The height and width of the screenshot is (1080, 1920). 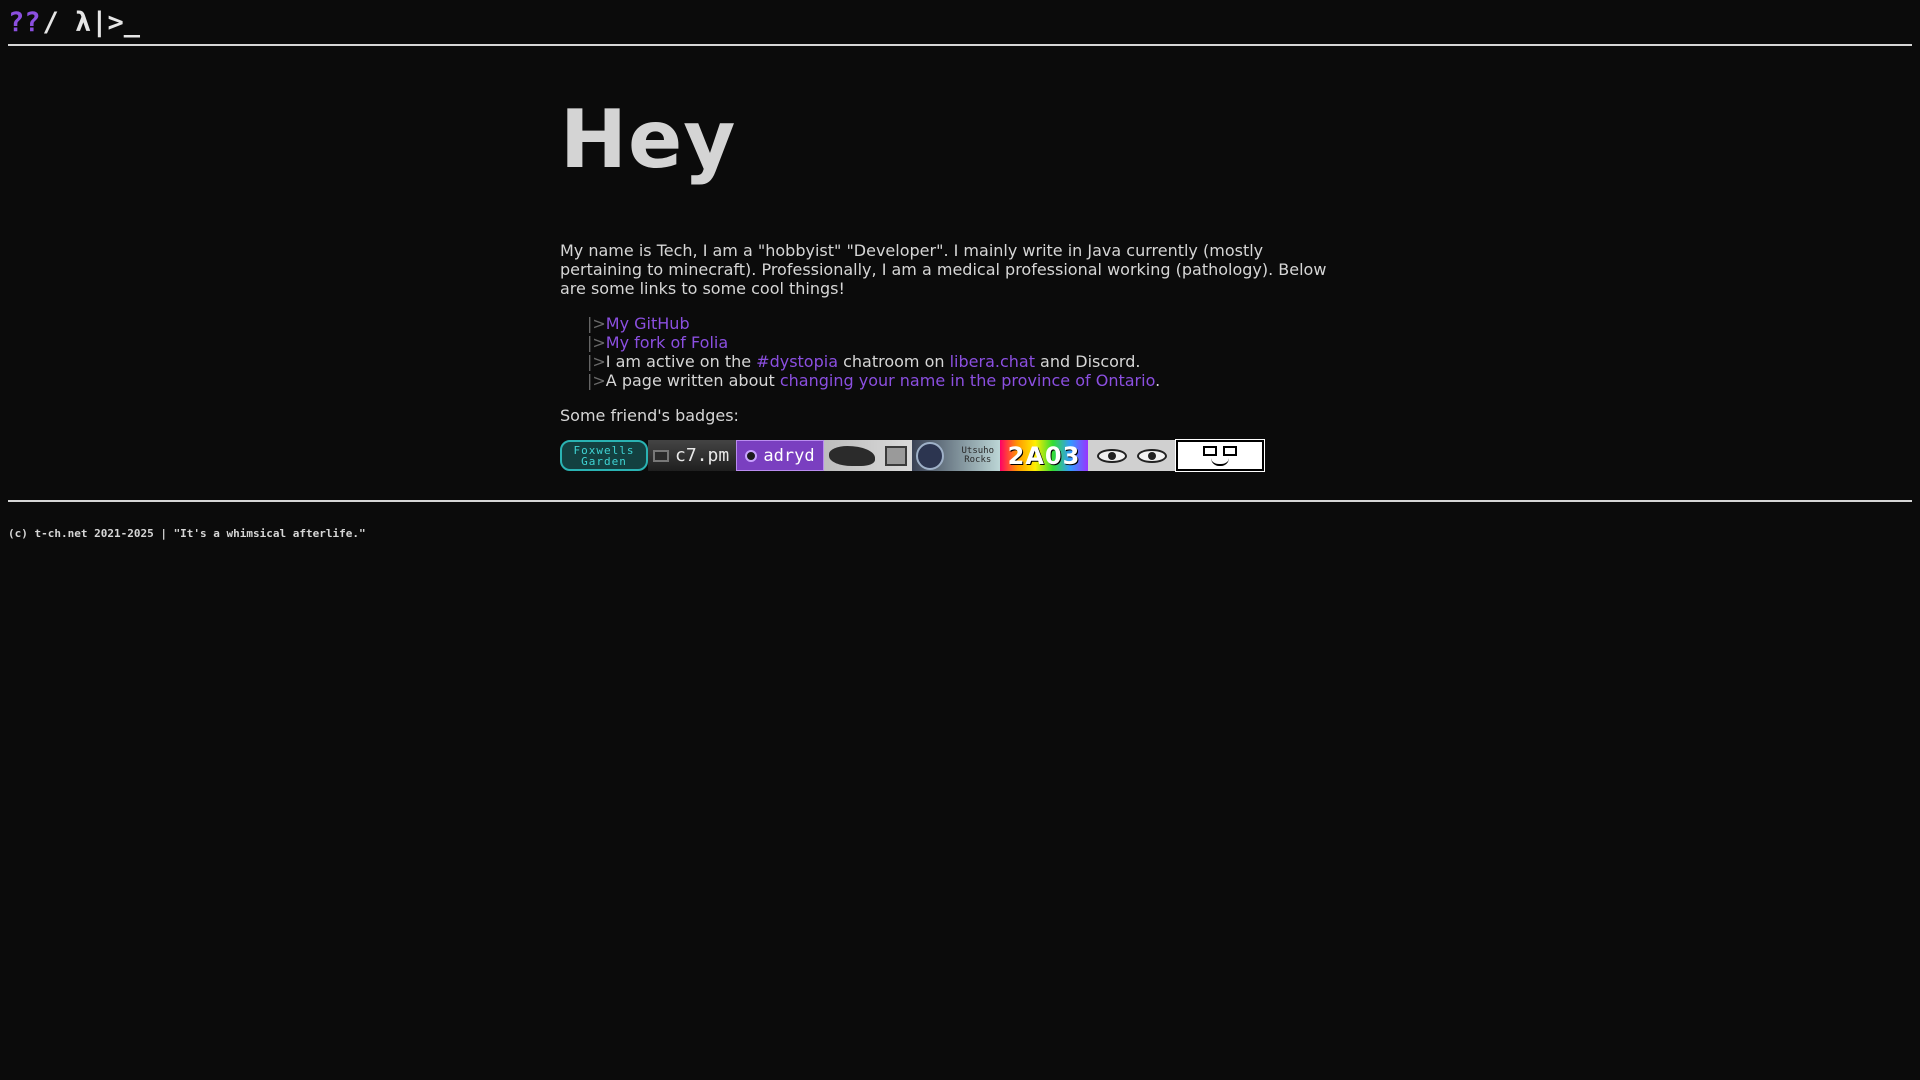 I want to click on github-link: My GitHub, so click(x=648, y=323).